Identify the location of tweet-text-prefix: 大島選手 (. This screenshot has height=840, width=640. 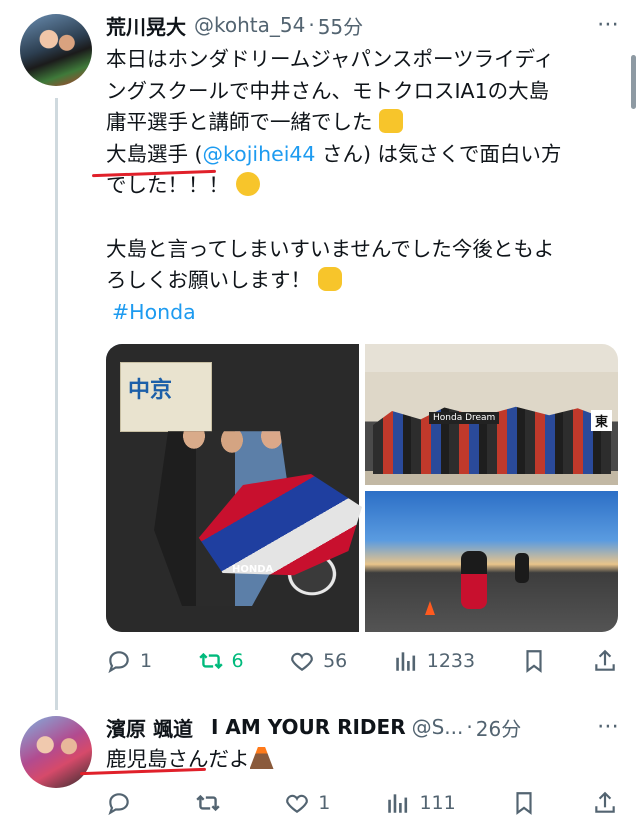
(154, 153).